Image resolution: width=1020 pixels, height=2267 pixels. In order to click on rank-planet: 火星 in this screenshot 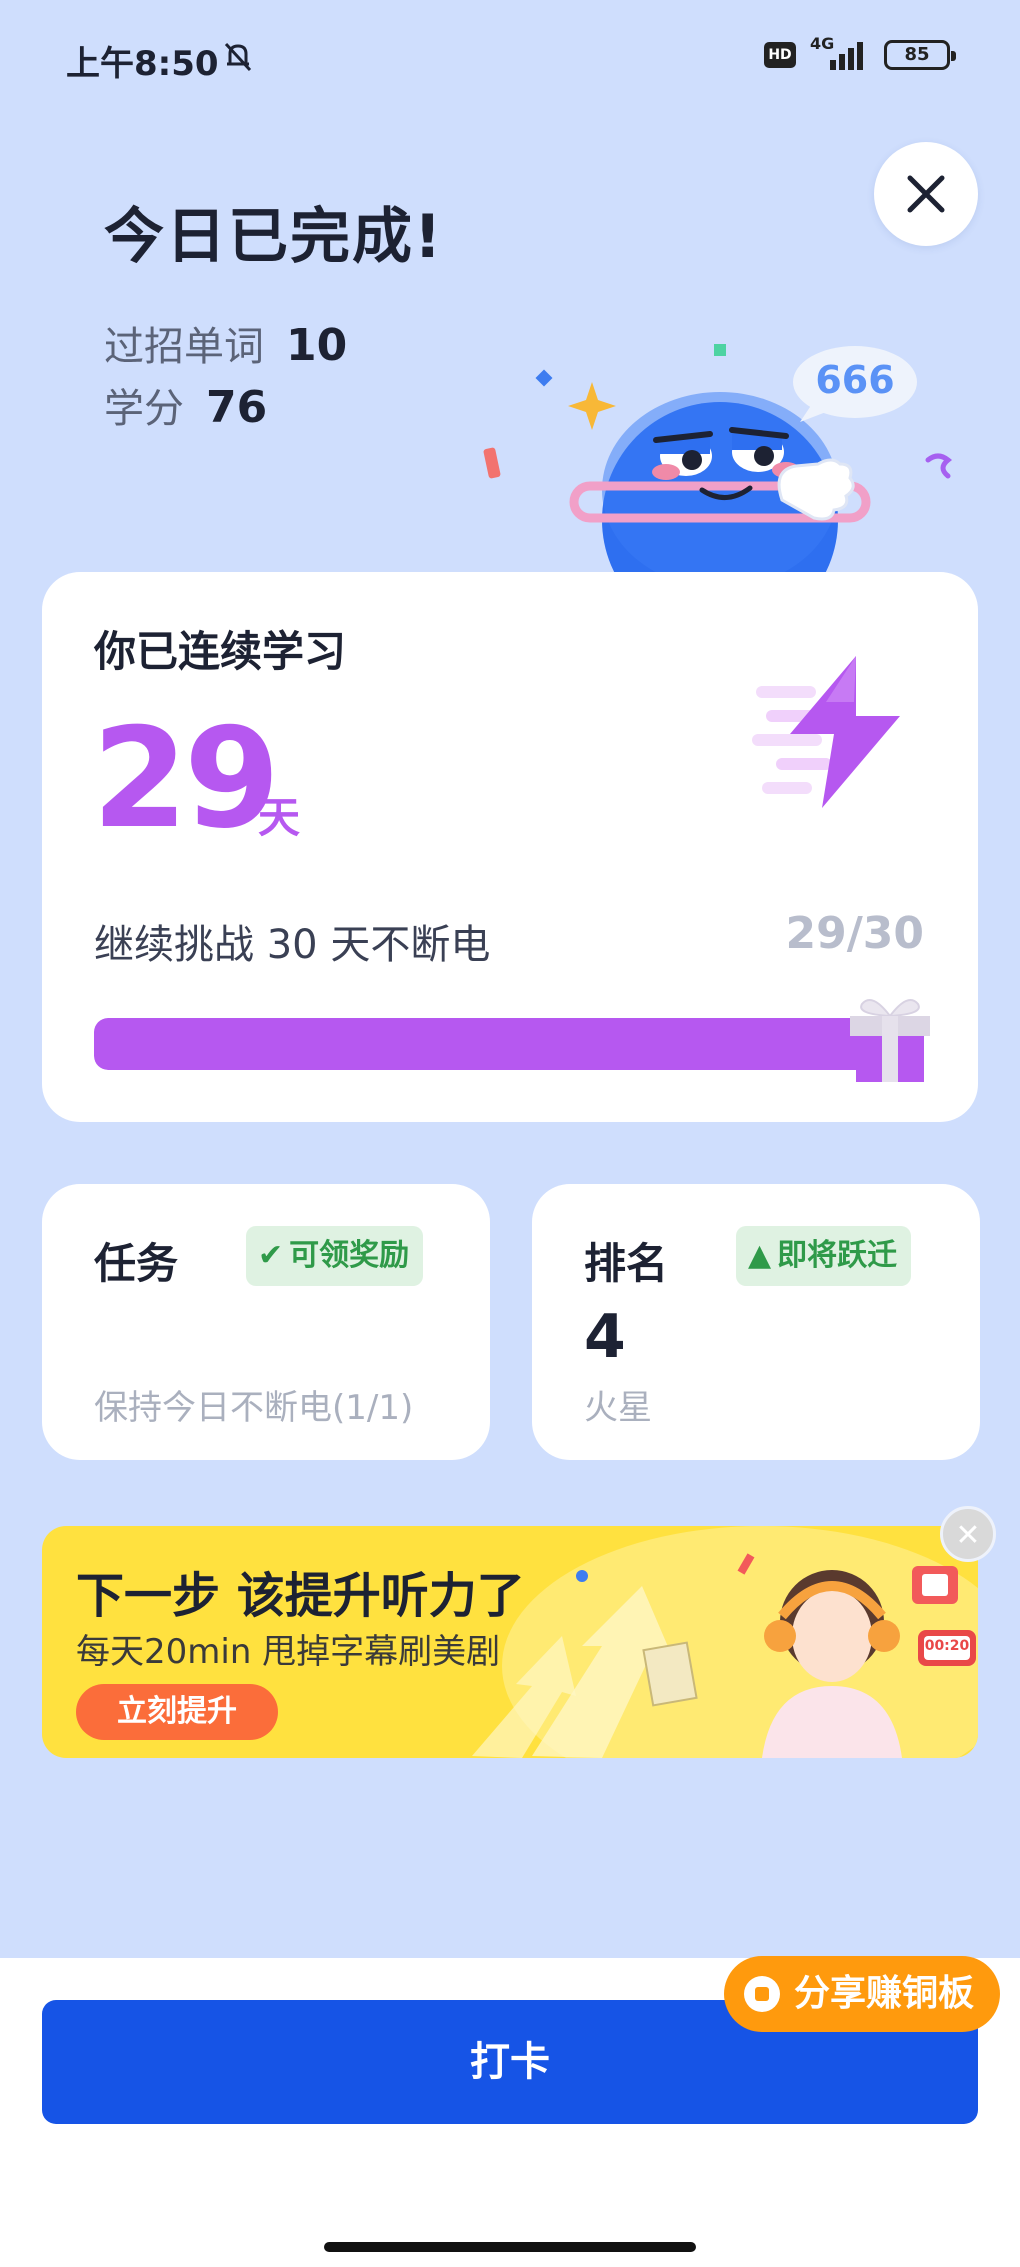, I will do `click(618, 1408)`.